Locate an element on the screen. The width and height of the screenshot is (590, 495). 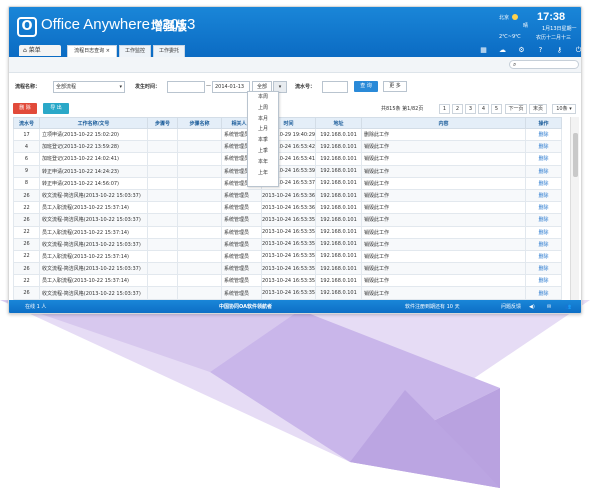
help-icon: ? is located at coordinates (540, 50).